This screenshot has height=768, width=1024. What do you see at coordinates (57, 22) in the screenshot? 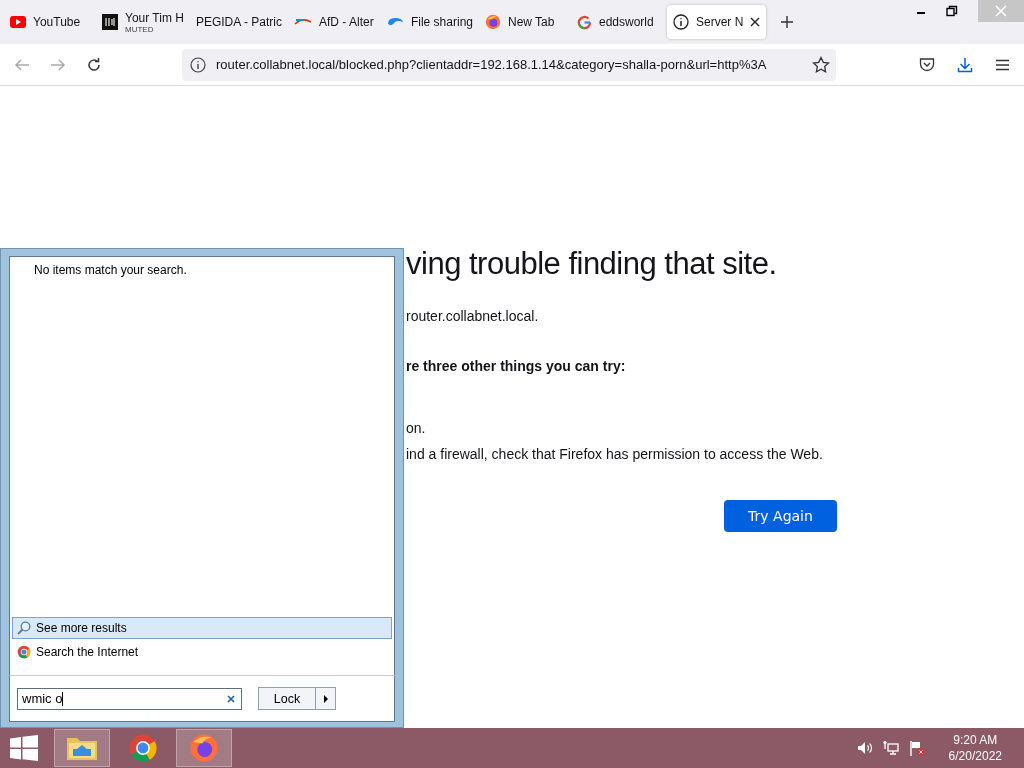
I see `tab-title: YouTube` at bounding box center [57, 22].